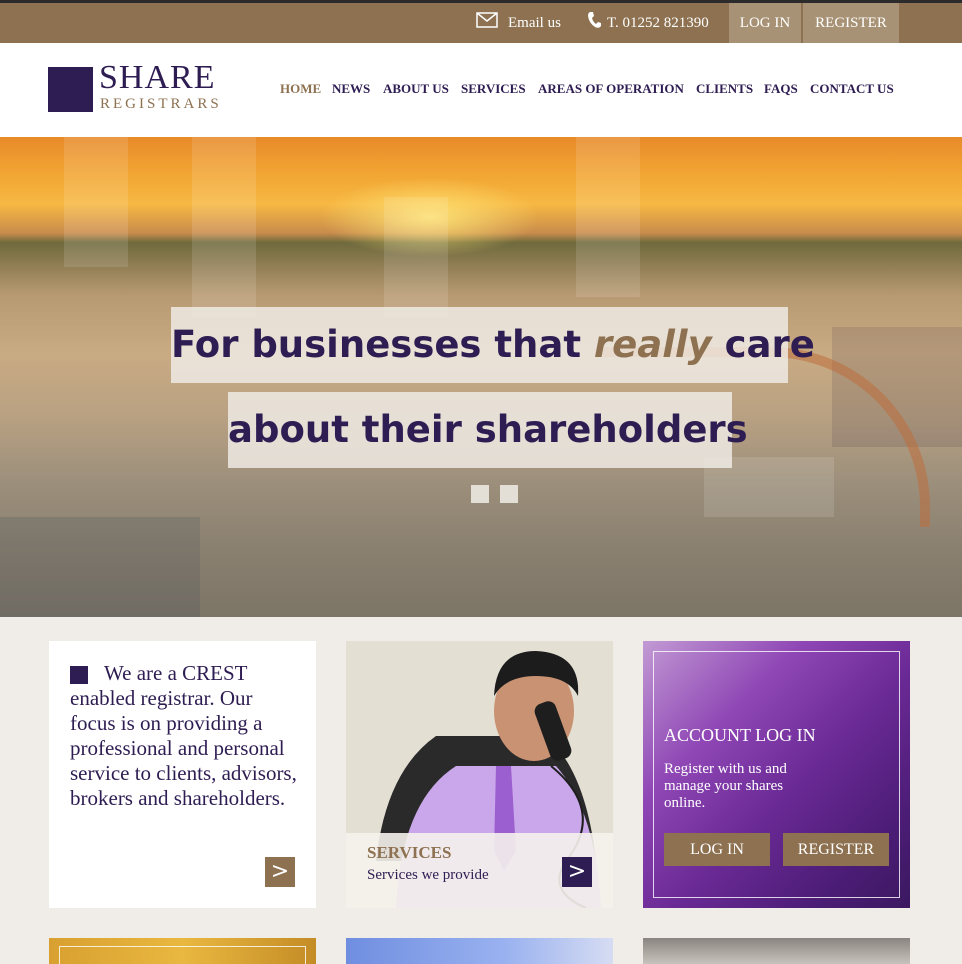 This screenshot has height=964, width=962. Describe the element at coordinates (724, 89) in the screenshot. I see `nav-clients: CLIENTS` at that location.